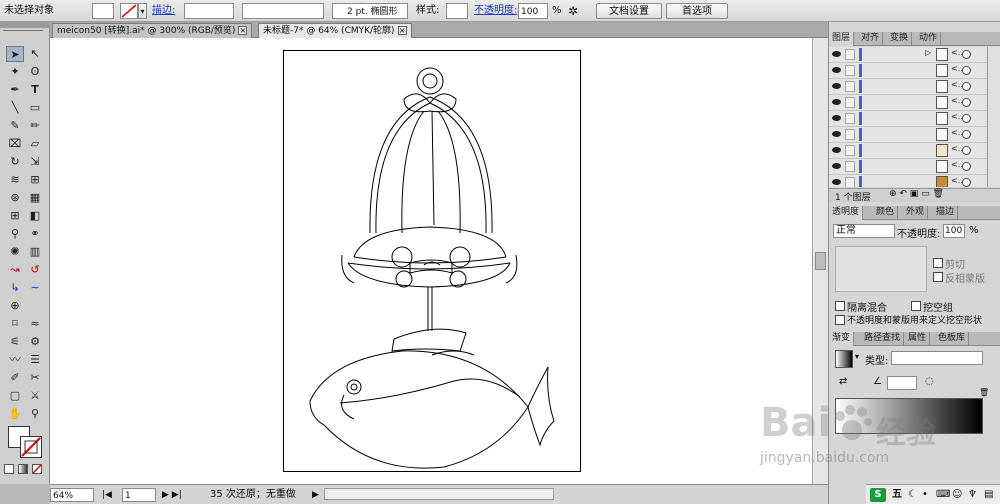  Describe the element at coordinates (846, 213) in the screenshot. I see `tab-transparency: 透明度` at that location.